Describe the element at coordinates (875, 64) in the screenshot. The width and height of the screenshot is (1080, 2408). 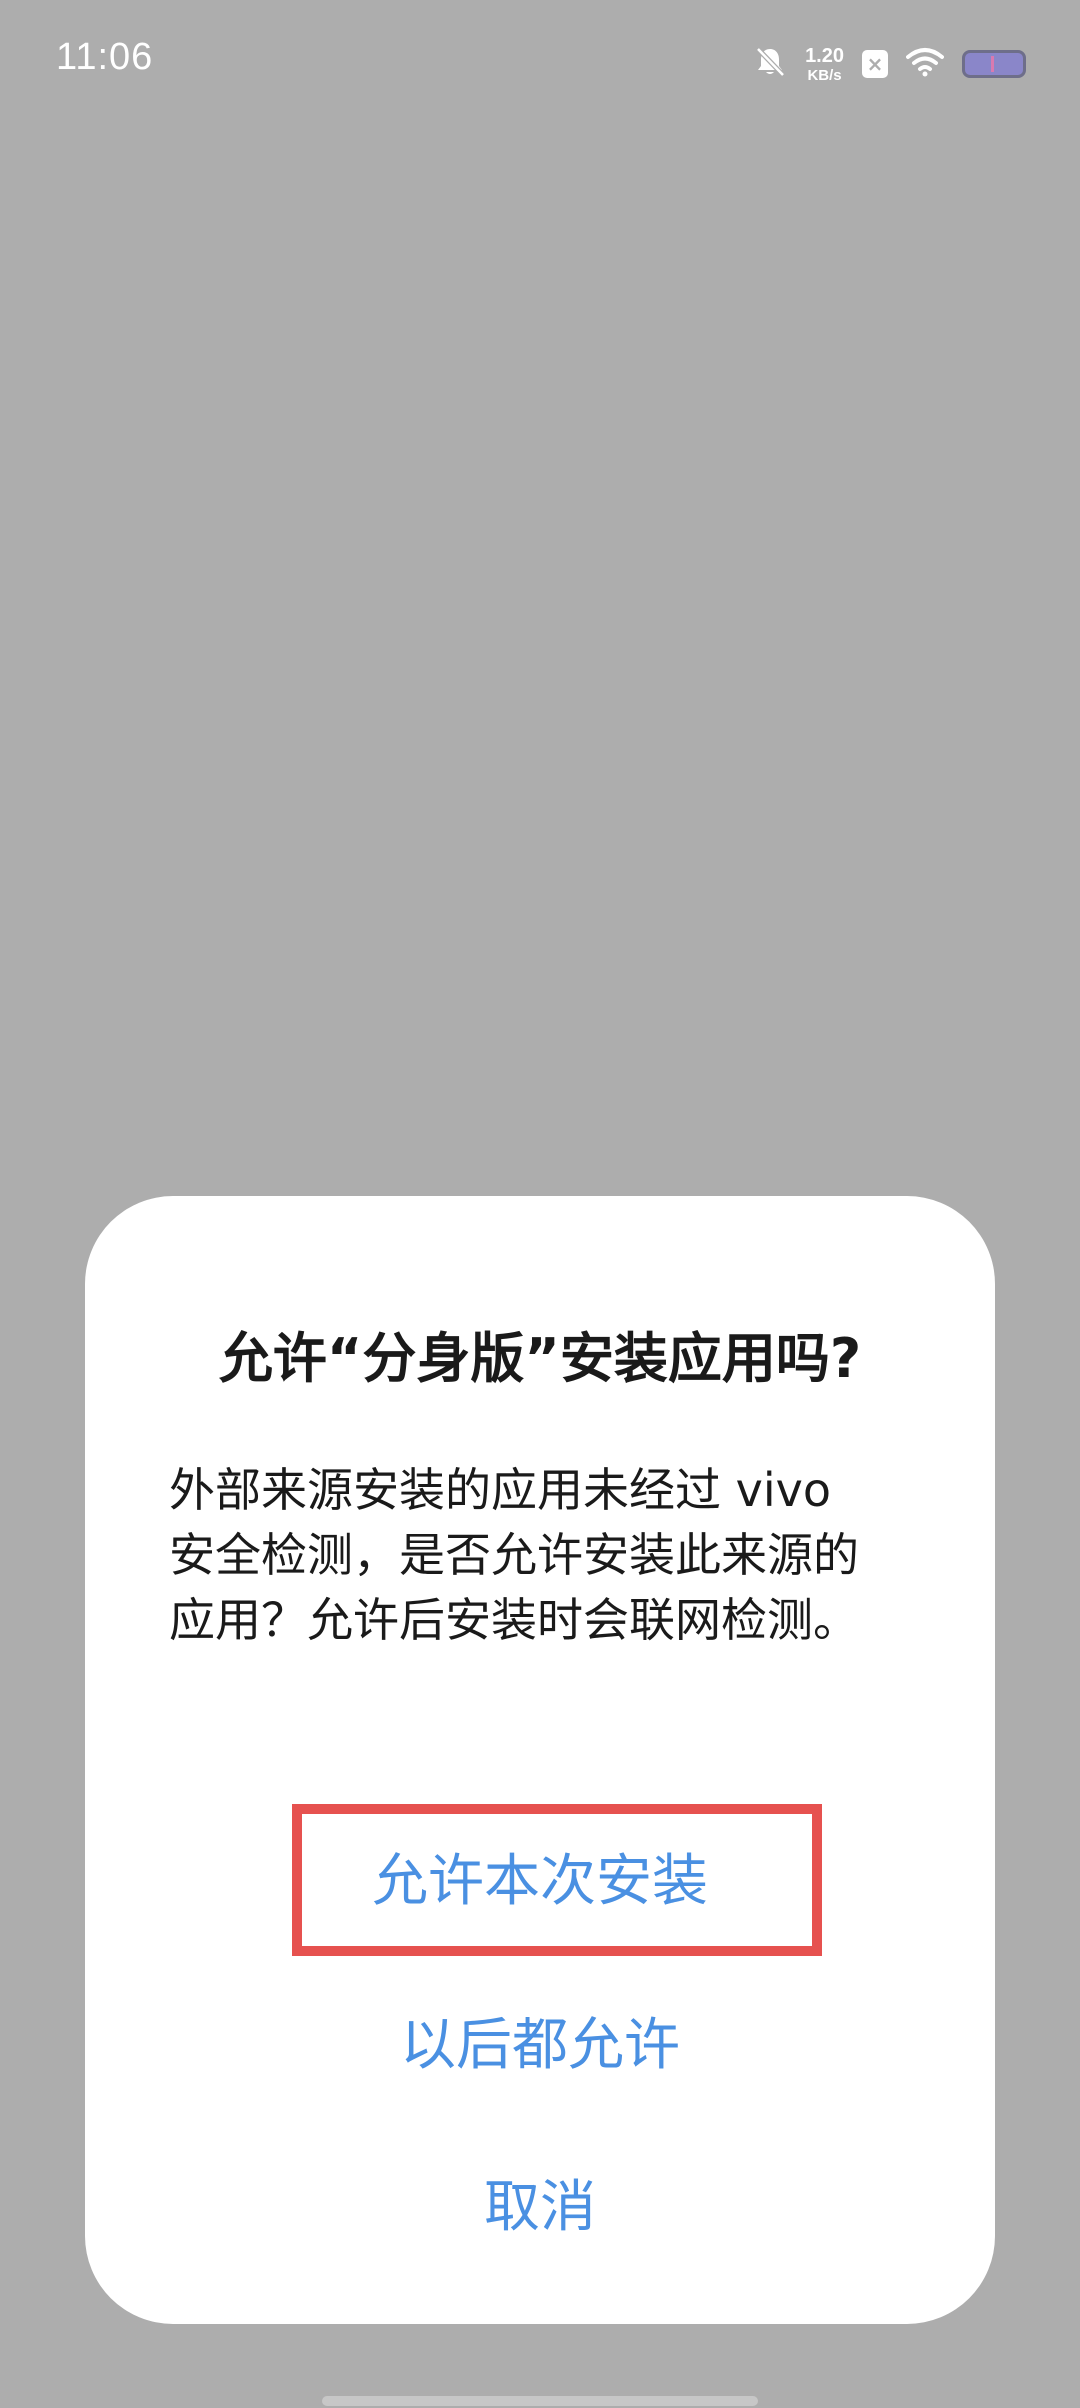
I see `sim-off-icon: ×` at that location.